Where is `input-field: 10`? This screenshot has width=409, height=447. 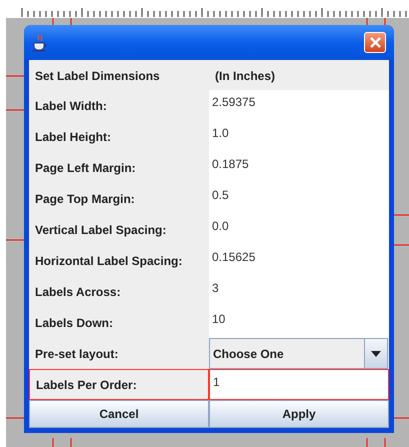
input-field: 10 is located at coordinates (299, 322).